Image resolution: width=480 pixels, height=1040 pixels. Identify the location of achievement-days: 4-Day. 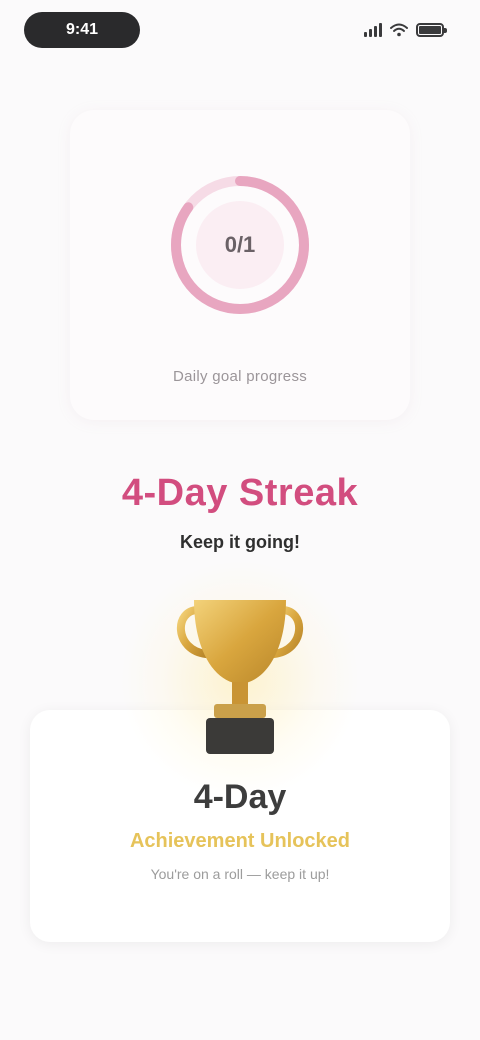
(240, 797).